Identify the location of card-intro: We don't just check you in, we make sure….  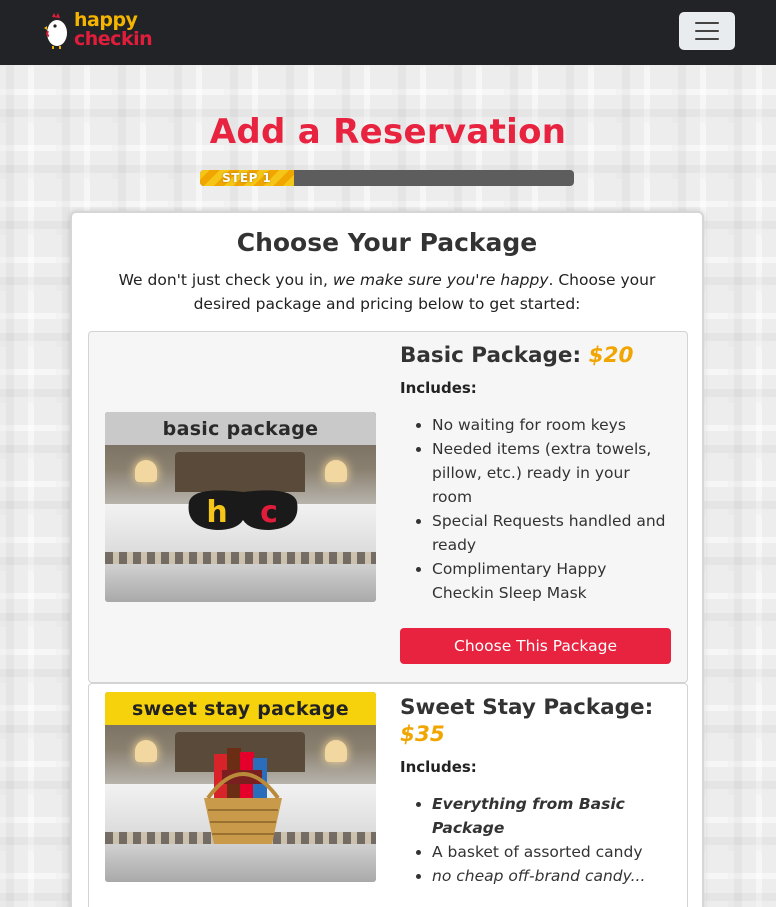
(387, 292).